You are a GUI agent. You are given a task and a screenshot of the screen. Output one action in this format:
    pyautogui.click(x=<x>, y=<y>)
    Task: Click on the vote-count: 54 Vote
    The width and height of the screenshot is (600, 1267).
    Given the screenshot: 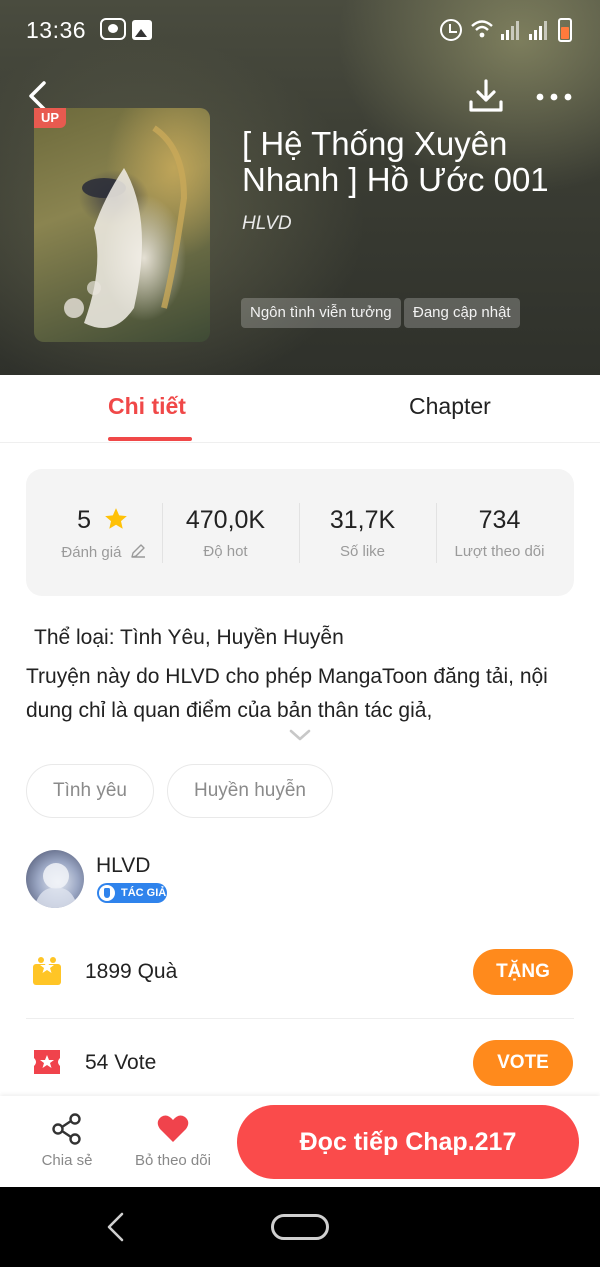 What is the action you would take?
    pyautogui.click(x=120, y=1063)
    